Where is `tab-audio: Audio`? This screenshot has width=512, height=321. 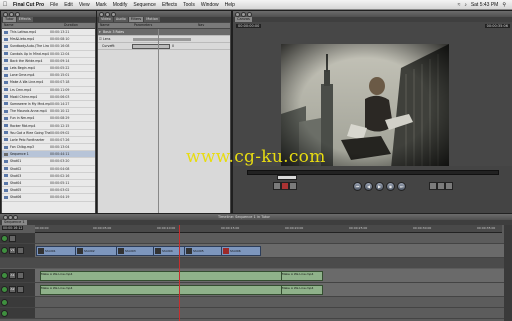
tab-audio: Audio is located at coordinates (120, 19).